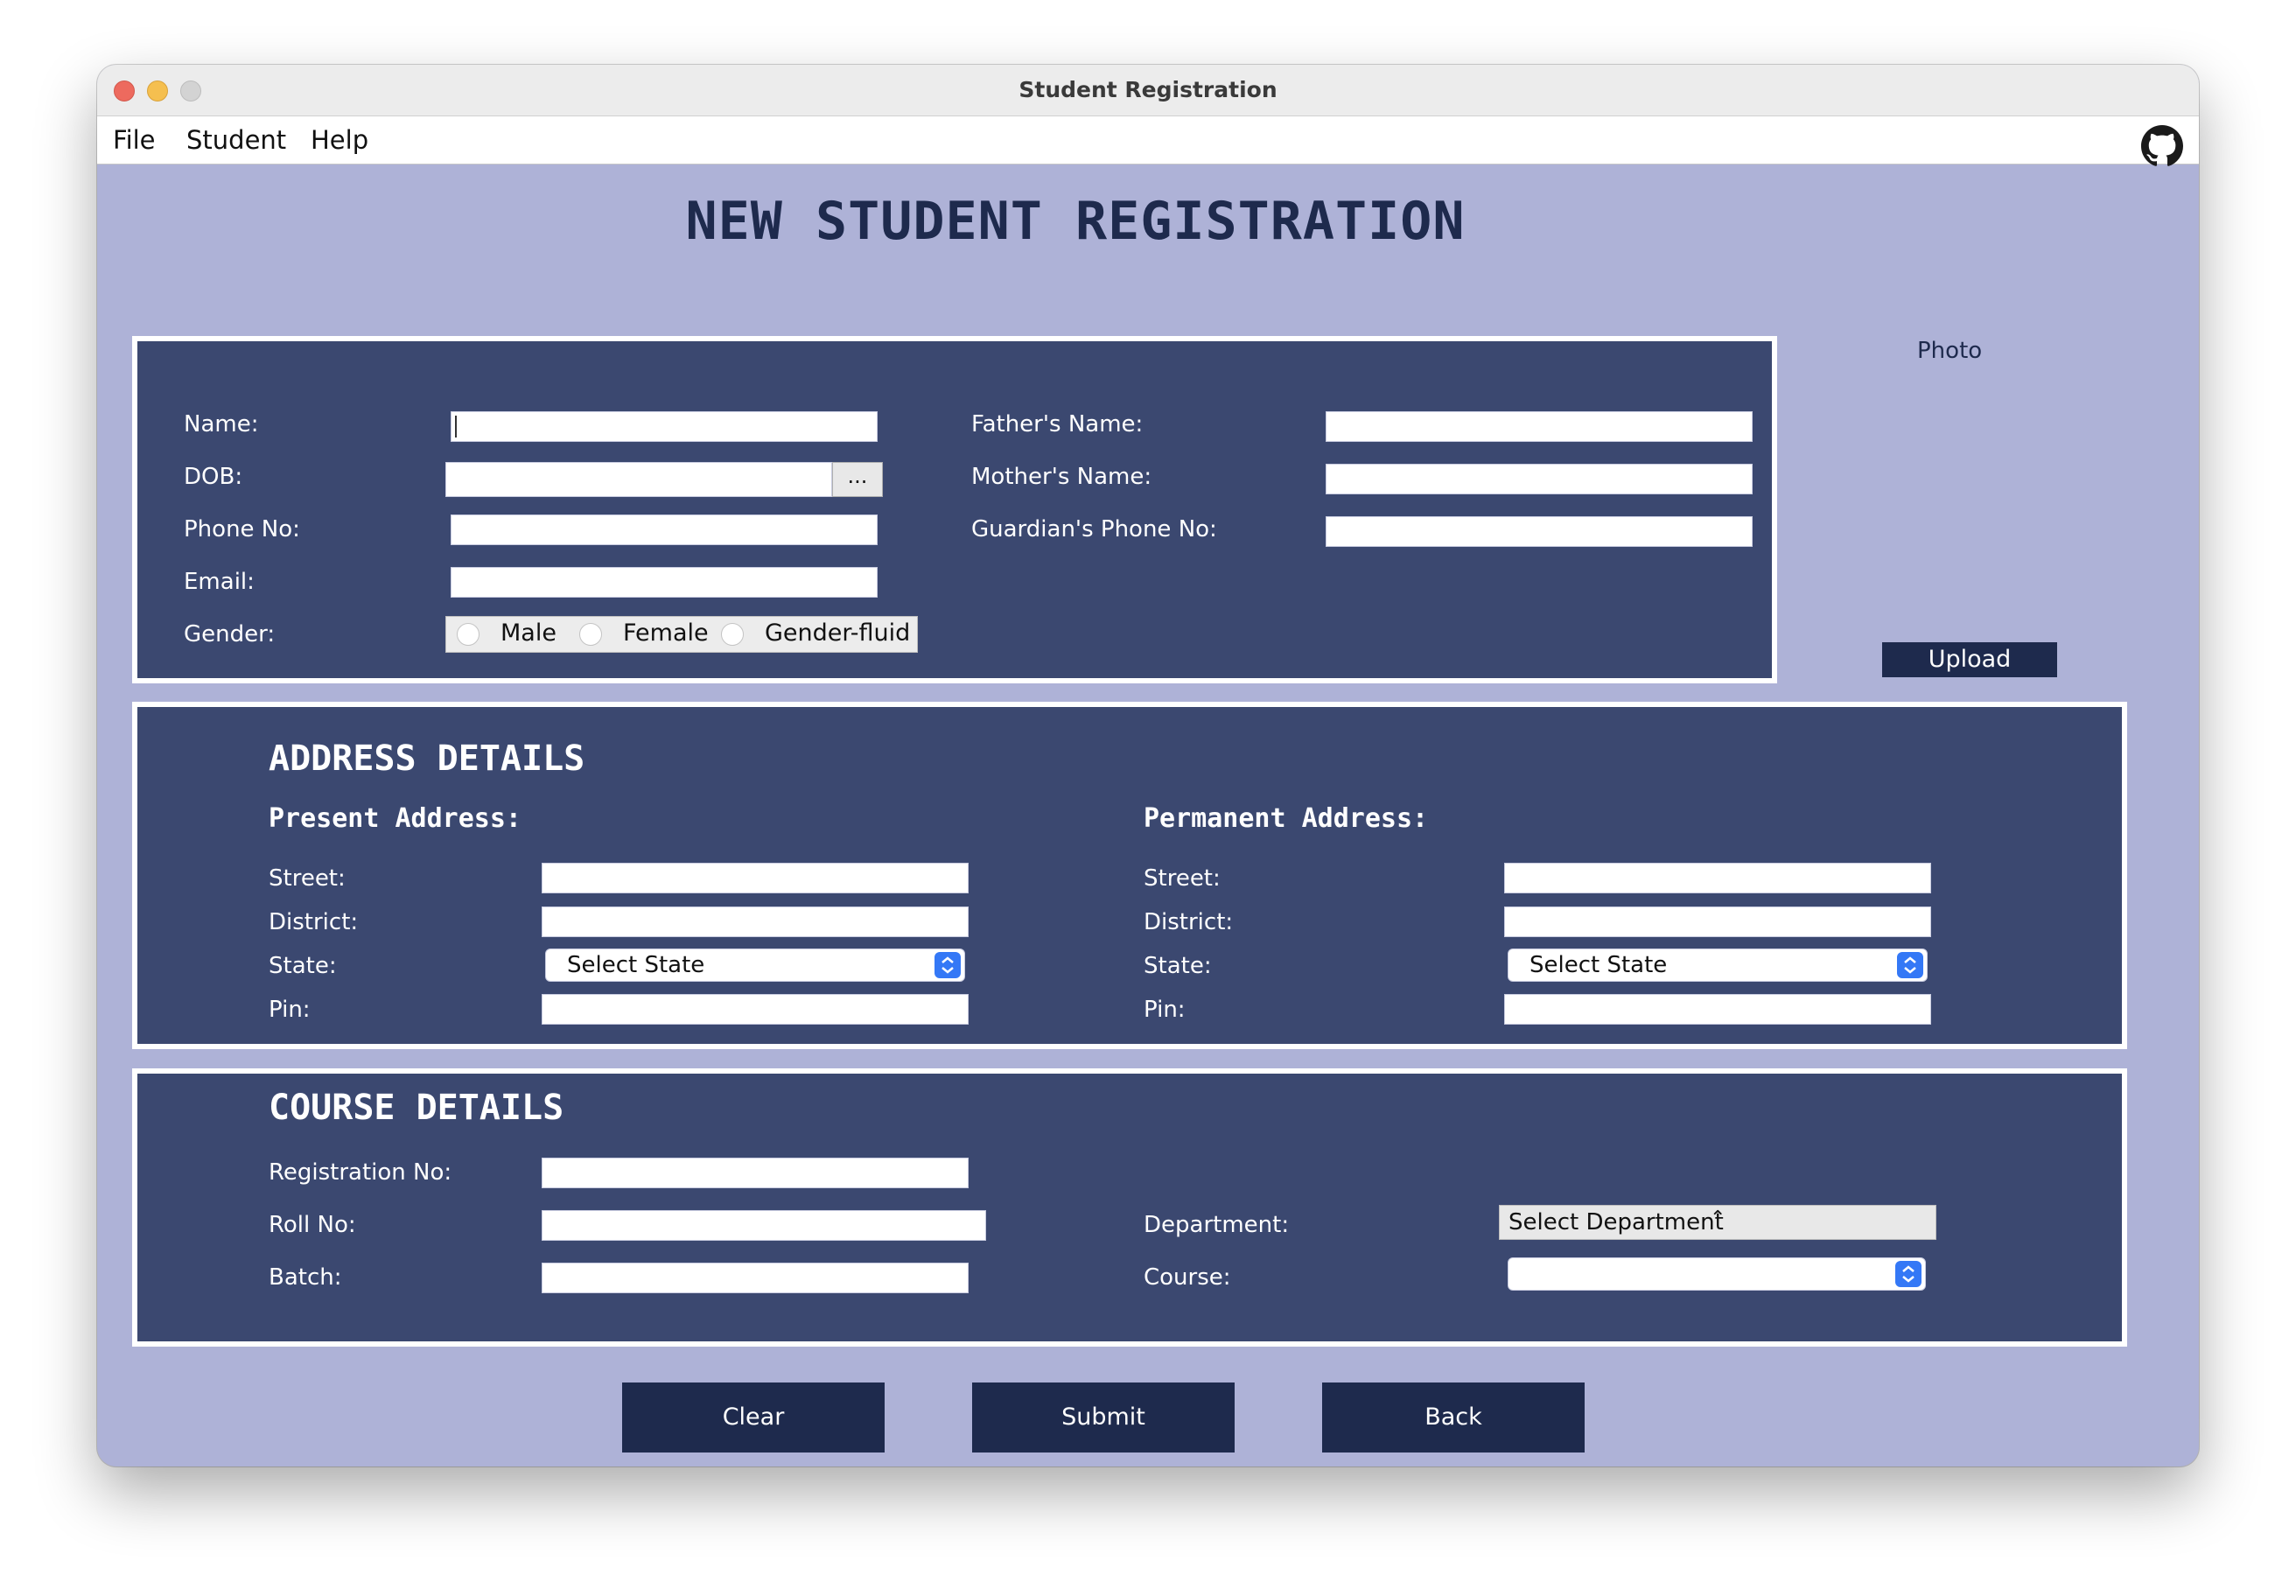 The width and height of the screenshot is (2296, 1596). I want to click on father-name-input, so click(1539, 426).